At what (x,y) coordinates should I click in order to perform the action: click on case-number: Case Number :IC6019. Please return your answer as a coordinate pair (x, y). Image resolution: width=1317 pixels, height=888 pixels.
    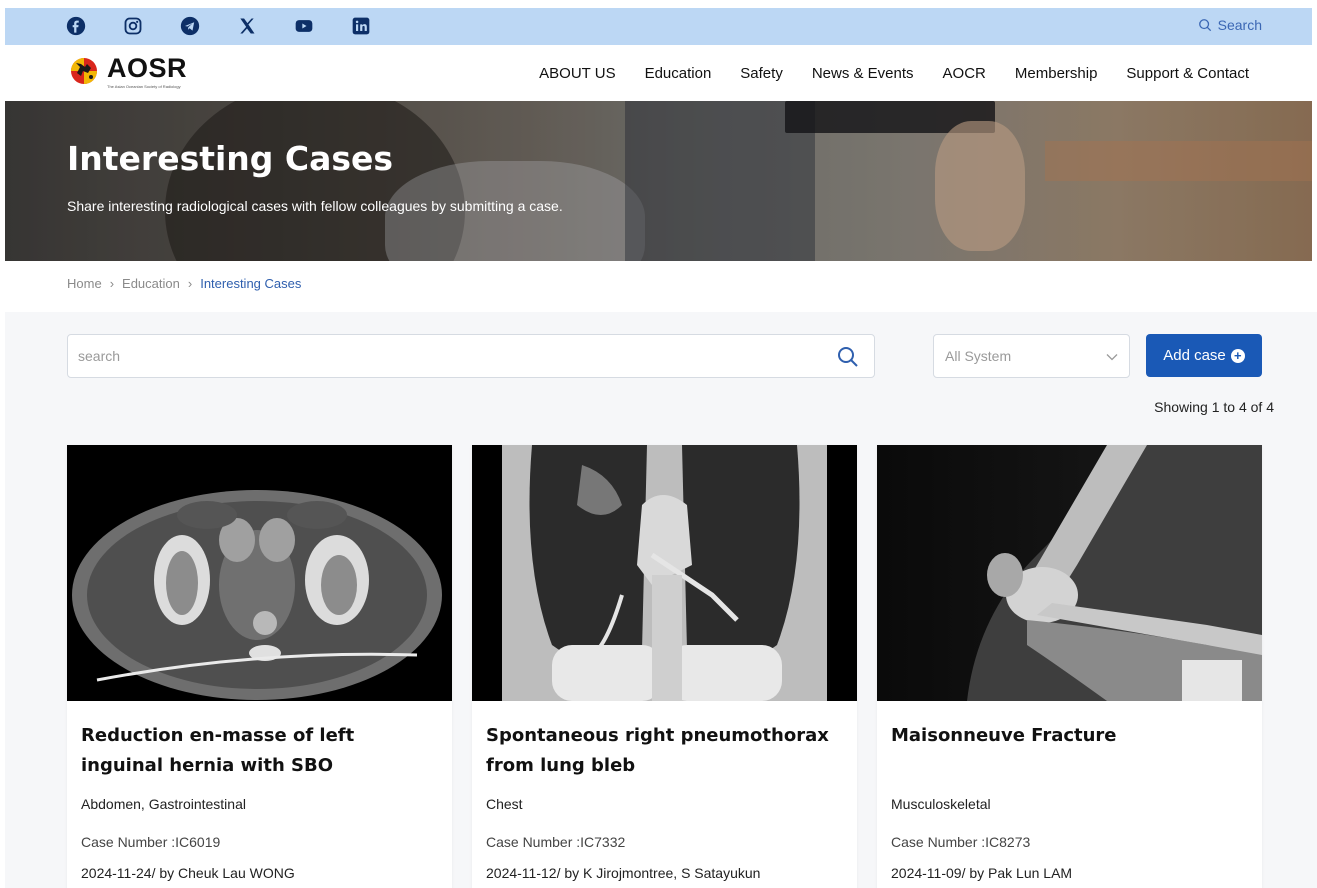
    Looking at the image, I should click on (151, 842).